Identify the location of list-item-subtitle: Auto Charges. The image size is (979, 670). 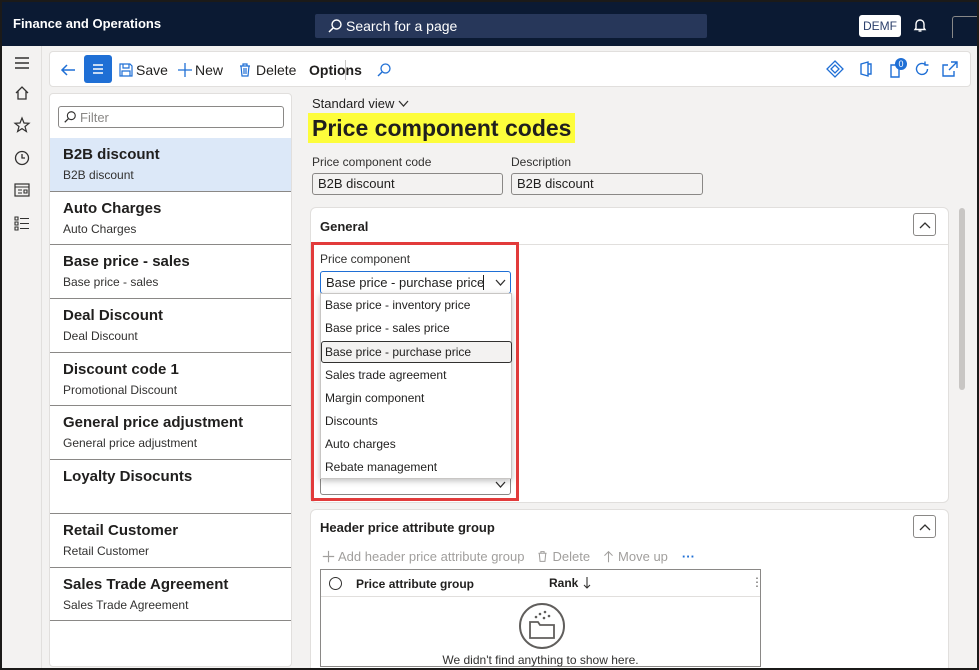
(100, 228).